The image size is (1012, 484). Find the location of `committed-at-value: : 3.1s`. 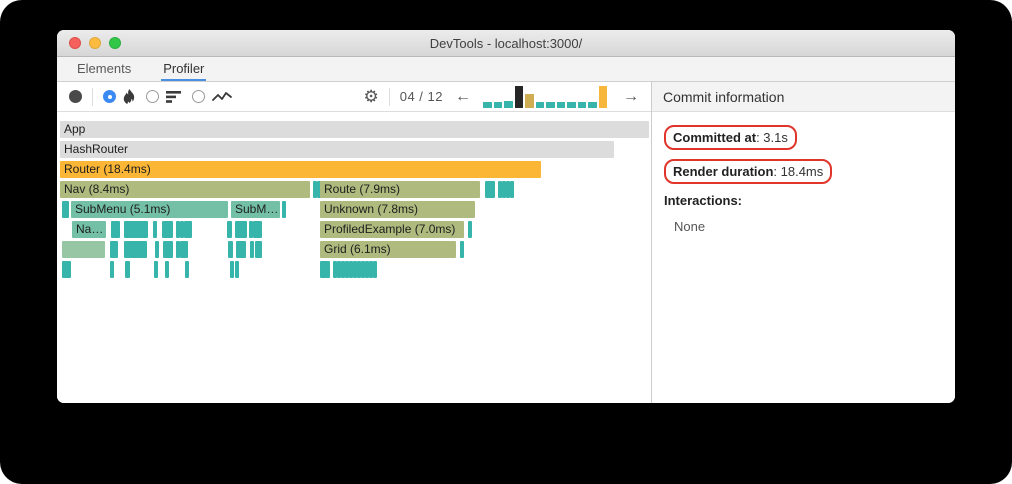

committed-at-value: : 3.1s is located at coordinates (772, 137).